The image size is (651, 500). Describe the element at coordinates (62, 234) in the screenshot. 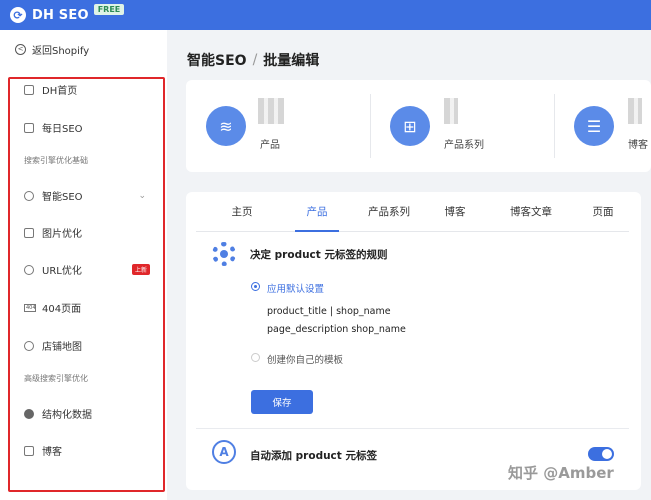

I see `sidebar-item-label: 图片优化` at that location.